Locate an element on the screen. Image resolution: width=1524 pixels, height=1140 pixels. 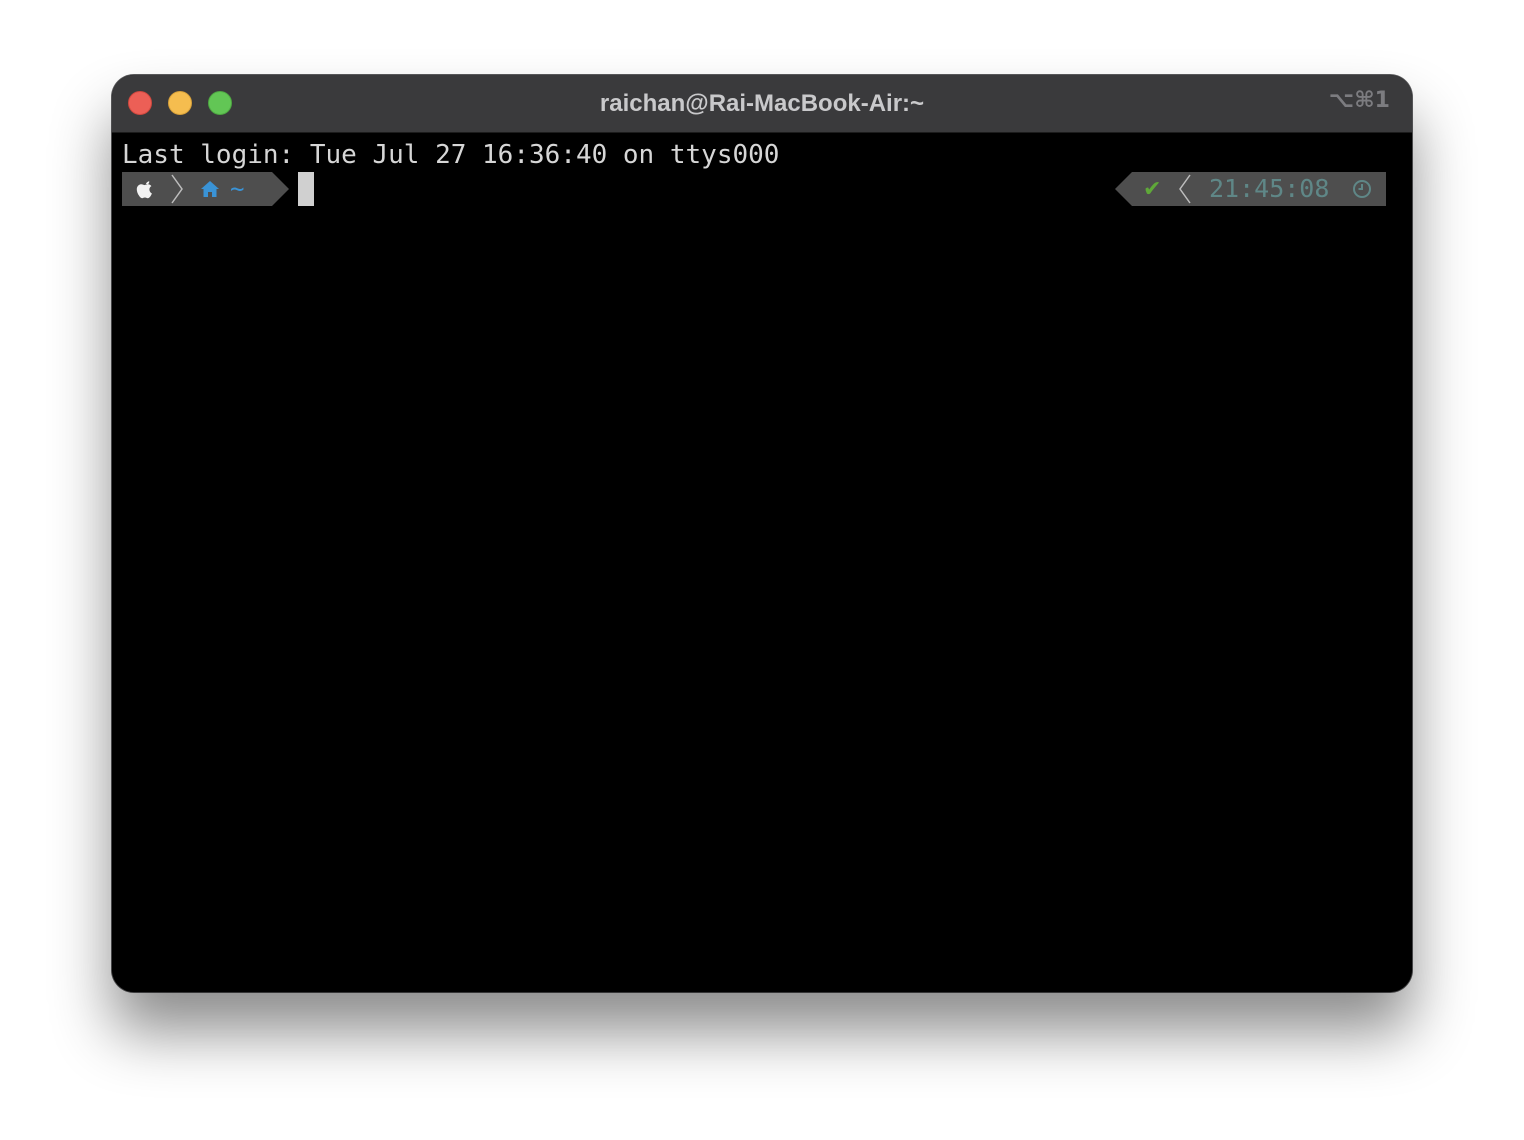
window-shortcut: ⌥⌘1 is located at coordinates (1359, 100).